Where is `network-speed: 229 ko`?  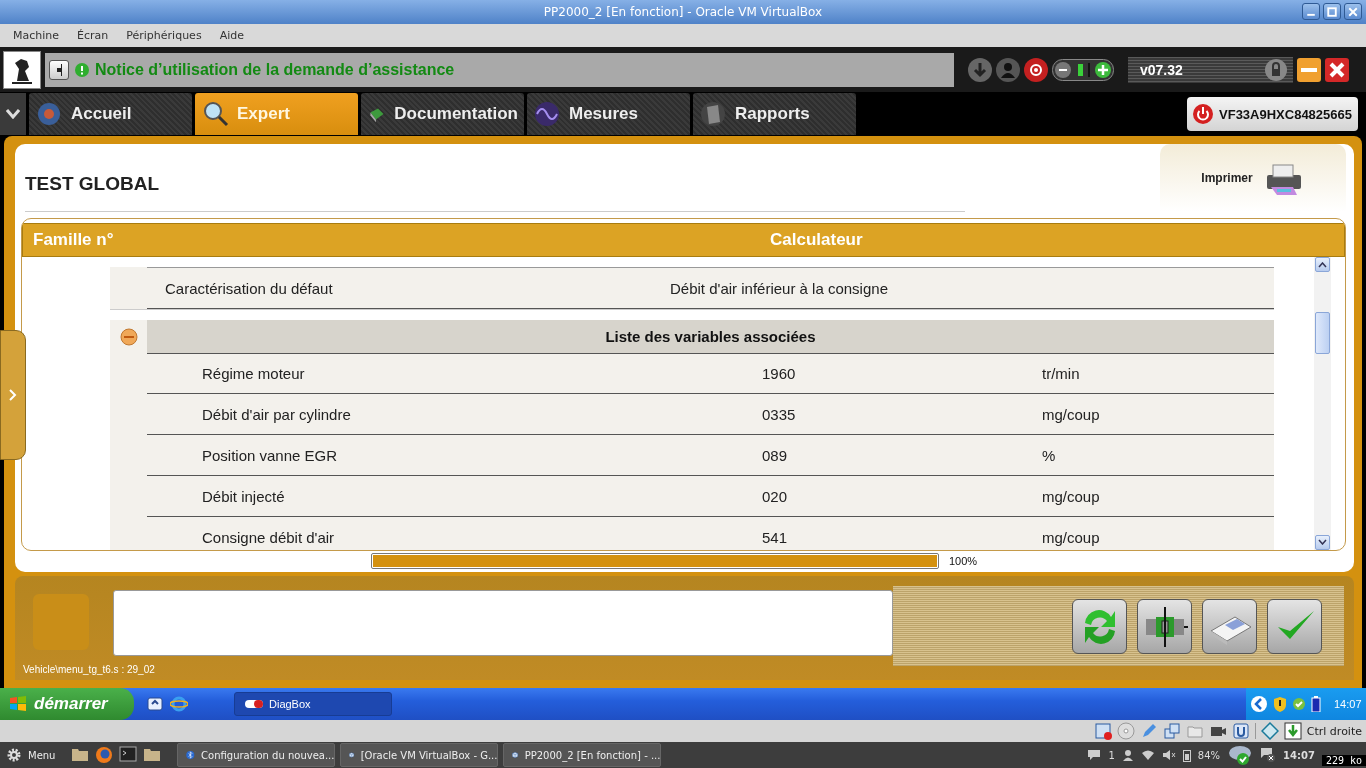 network-speed: 229 ko is located at coordinates (1343, 760).